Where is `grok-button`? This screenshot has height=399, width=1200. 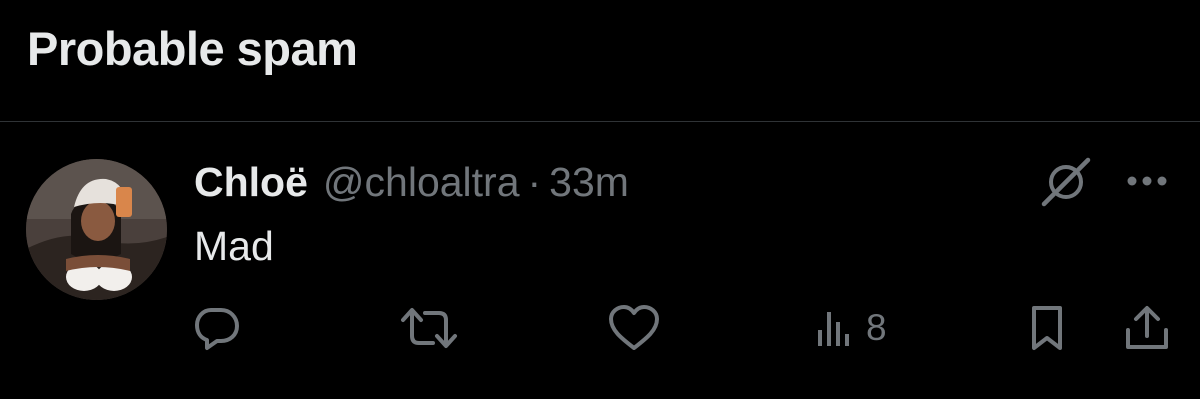 grok-button is located at coordinates (1066, 182).